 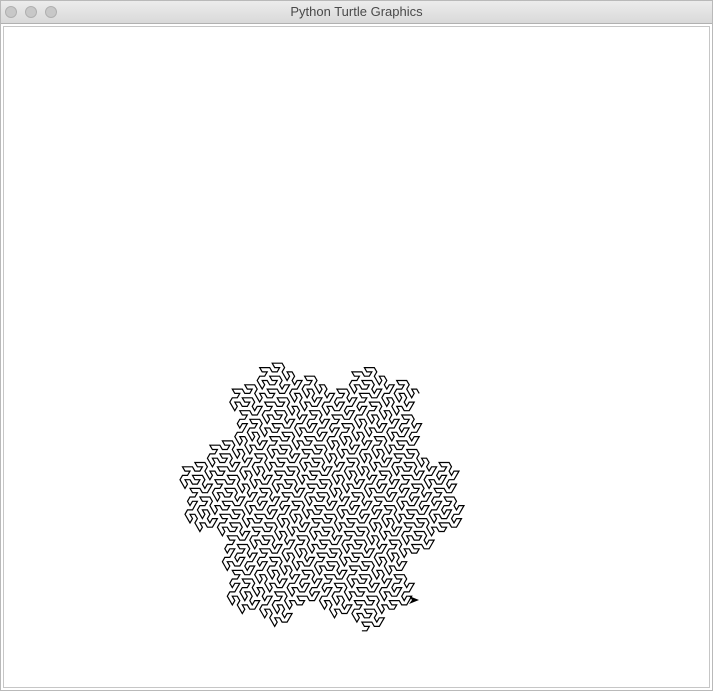 I want to click on arrow-icon, so click(x=414, y=600).